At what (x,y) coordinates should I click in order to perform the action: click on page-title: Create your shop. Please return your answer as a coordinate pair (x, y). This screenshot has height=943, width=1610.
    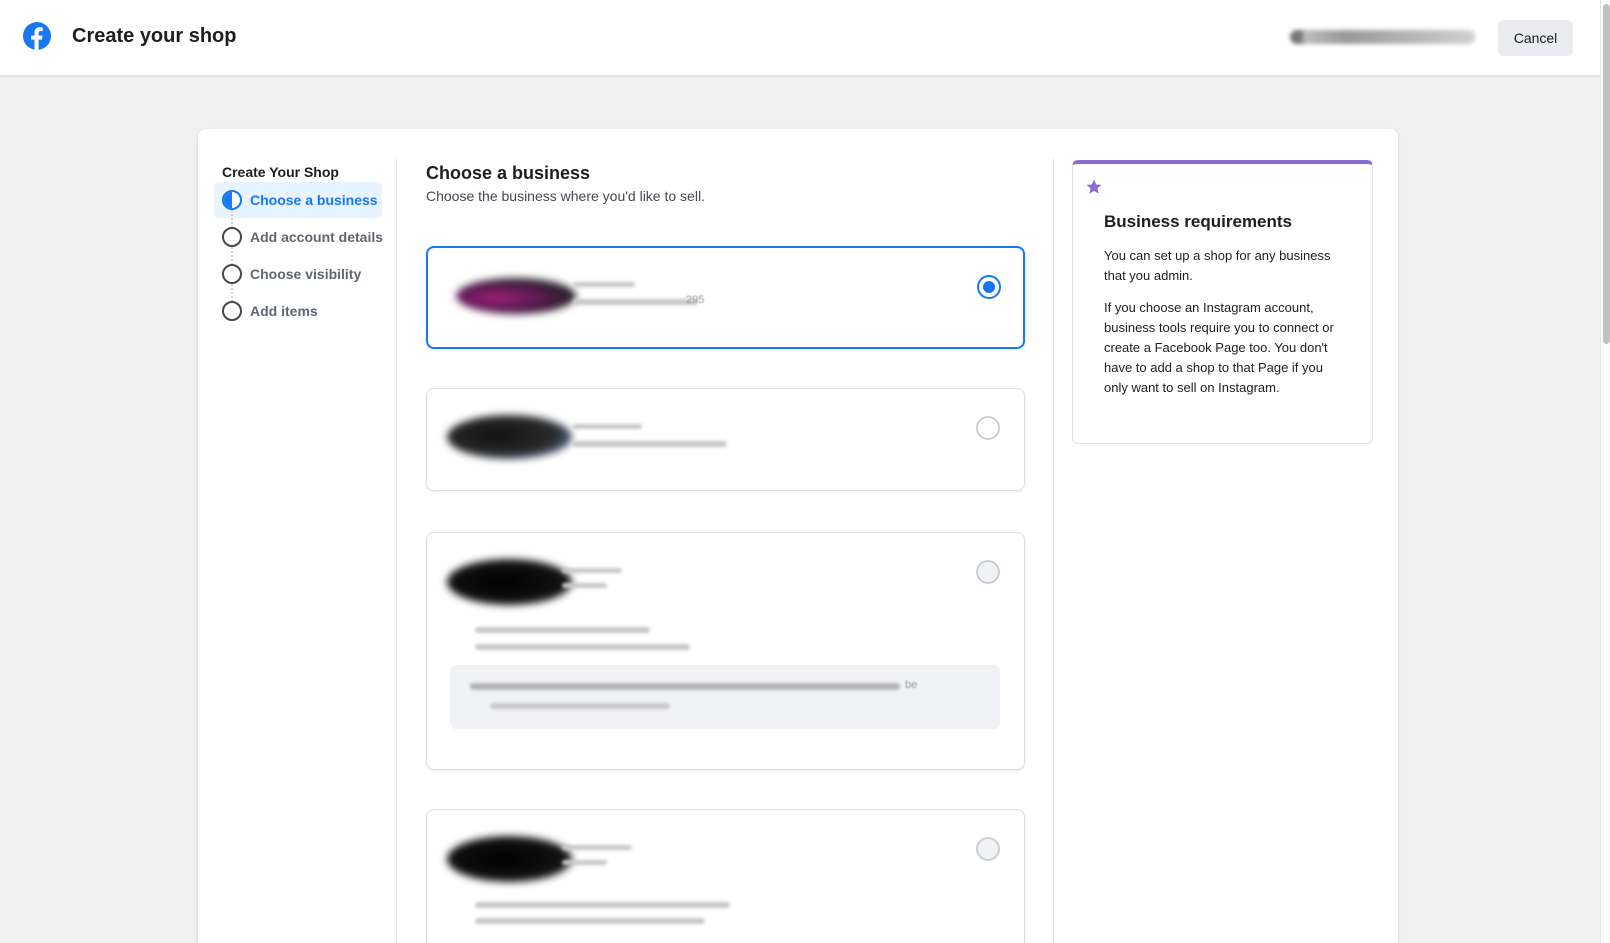
    Looking at the image, I should click on (154, 36).